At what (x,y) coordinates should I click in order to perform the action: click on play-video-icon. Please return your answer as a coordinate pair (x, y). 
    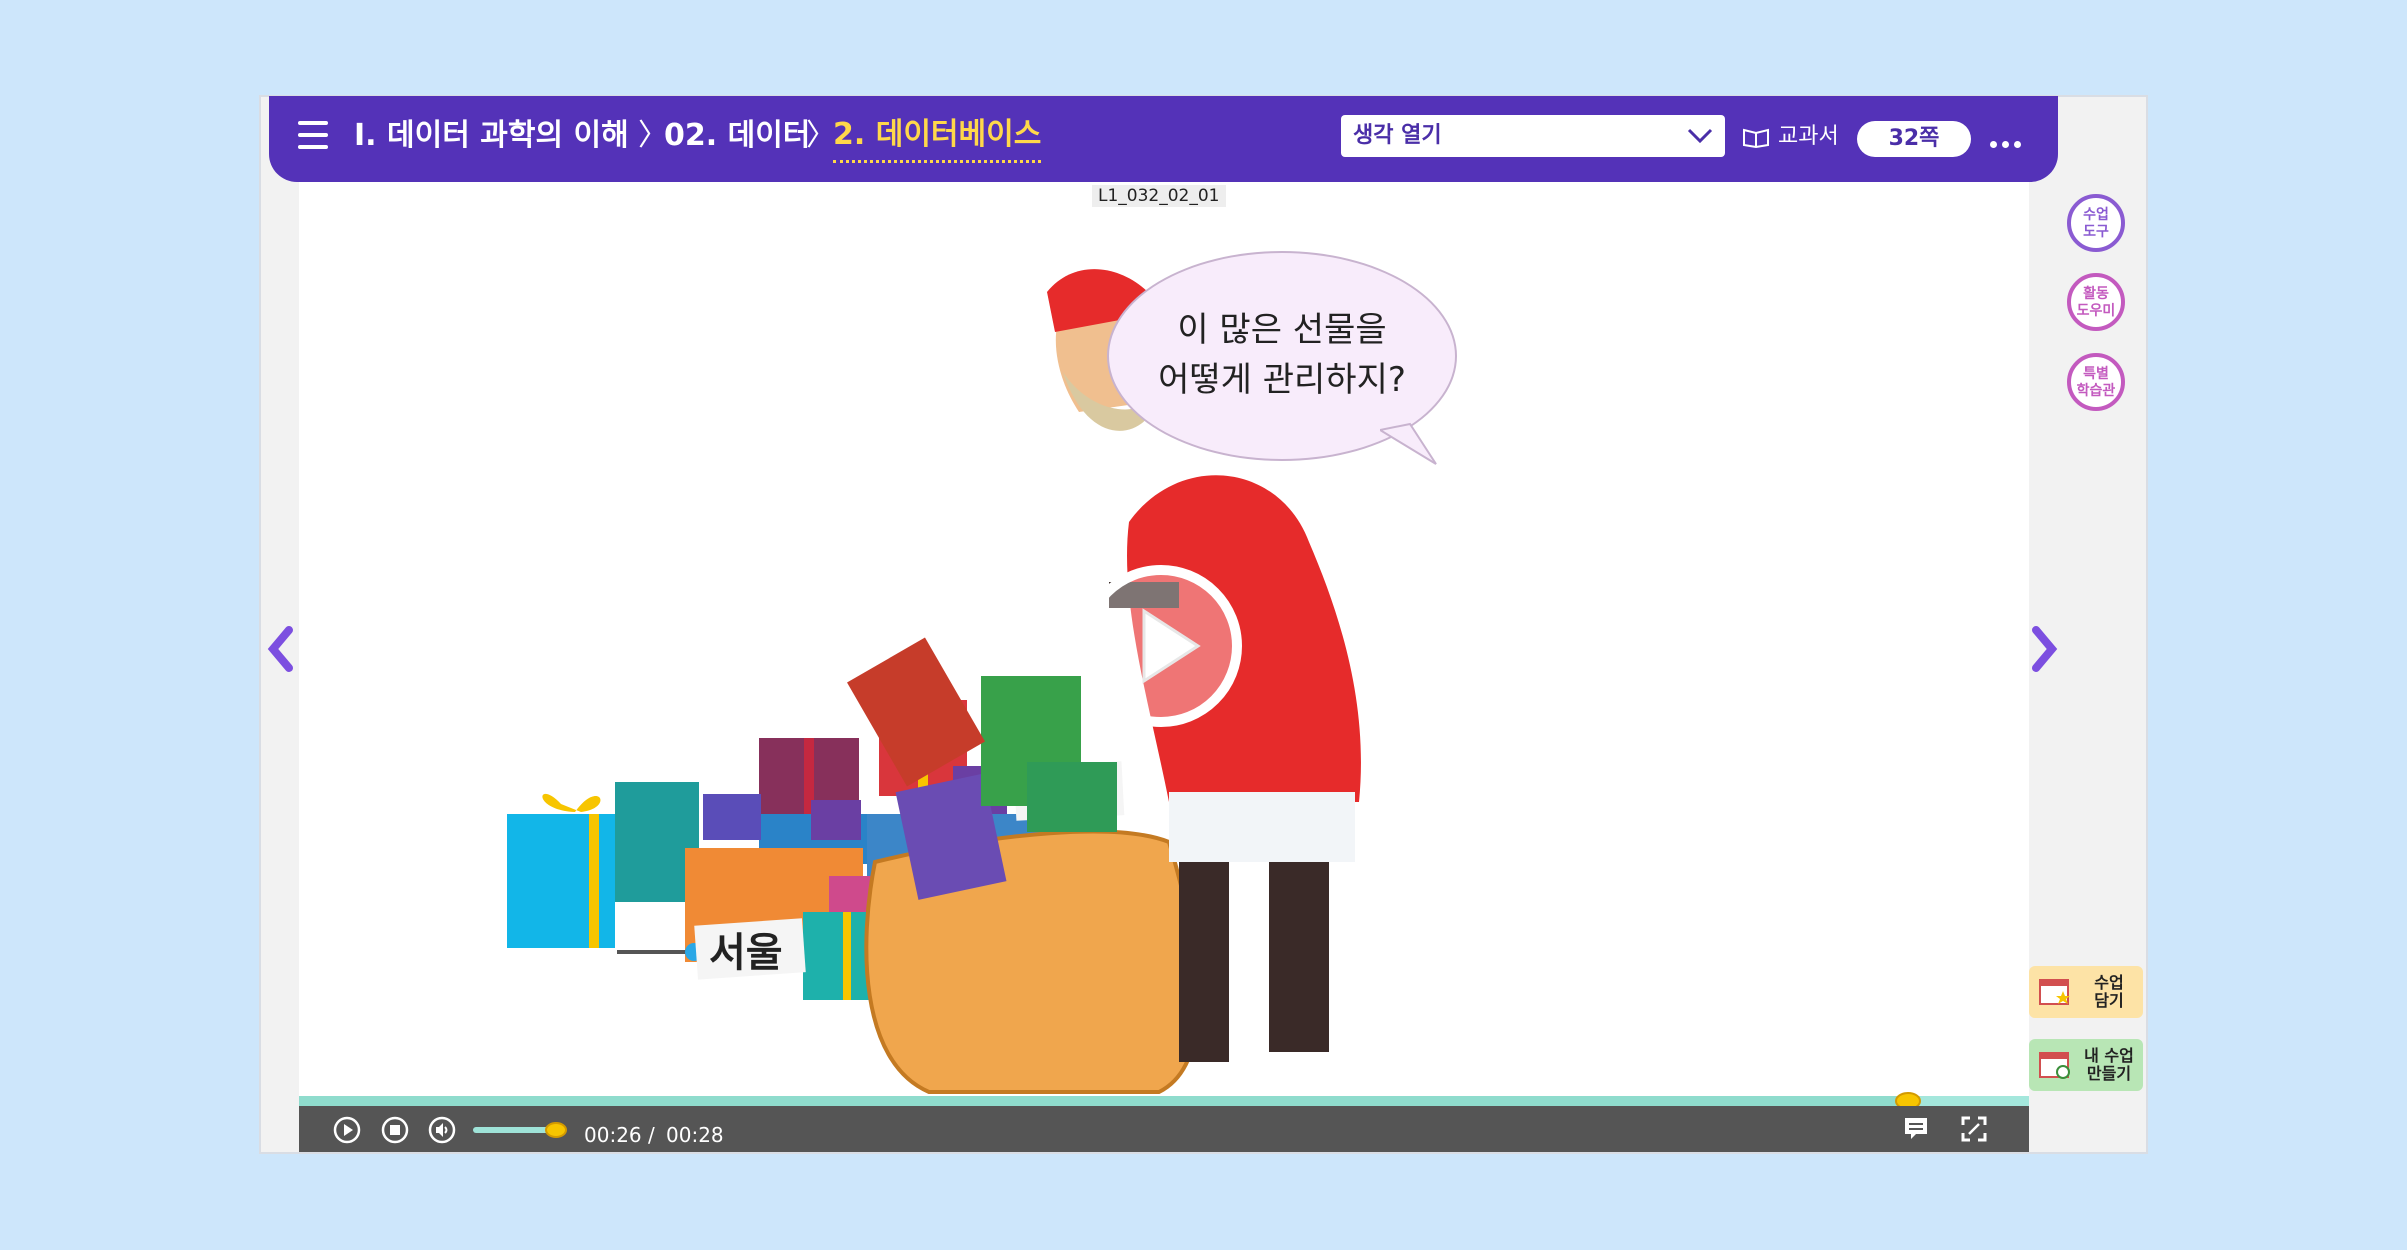
    Looking at the image, I should click on (1161, 646).